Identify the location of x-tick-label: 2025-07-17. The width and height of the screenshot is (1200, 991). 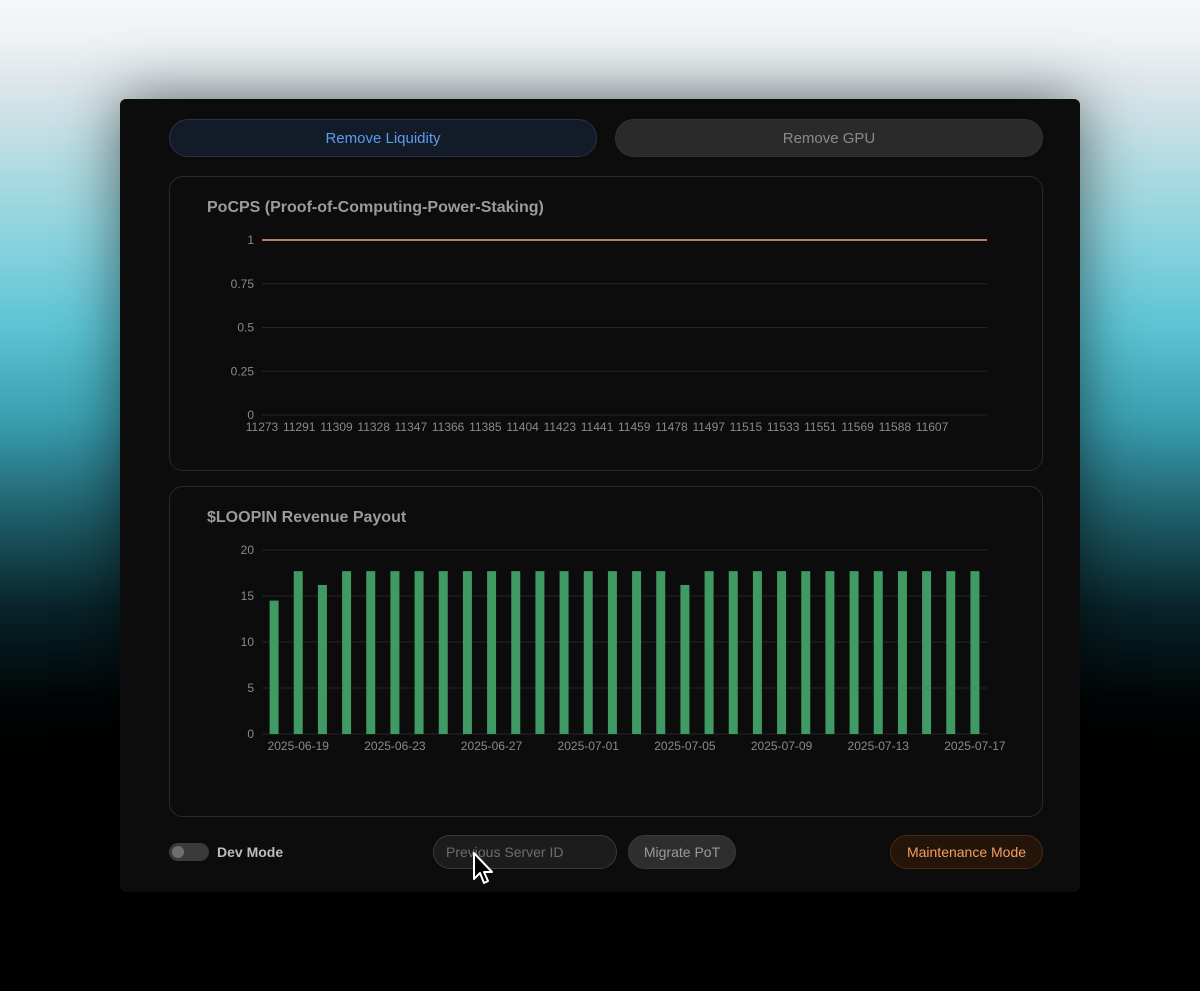
(975, 746).